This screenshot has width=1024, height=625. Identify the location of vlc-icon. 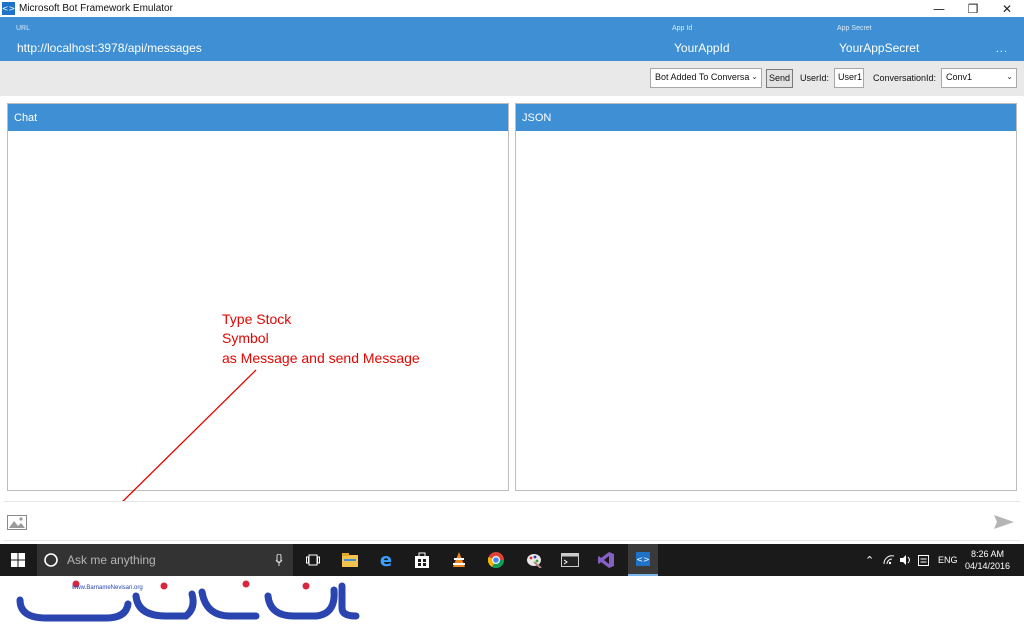
(459, 560).